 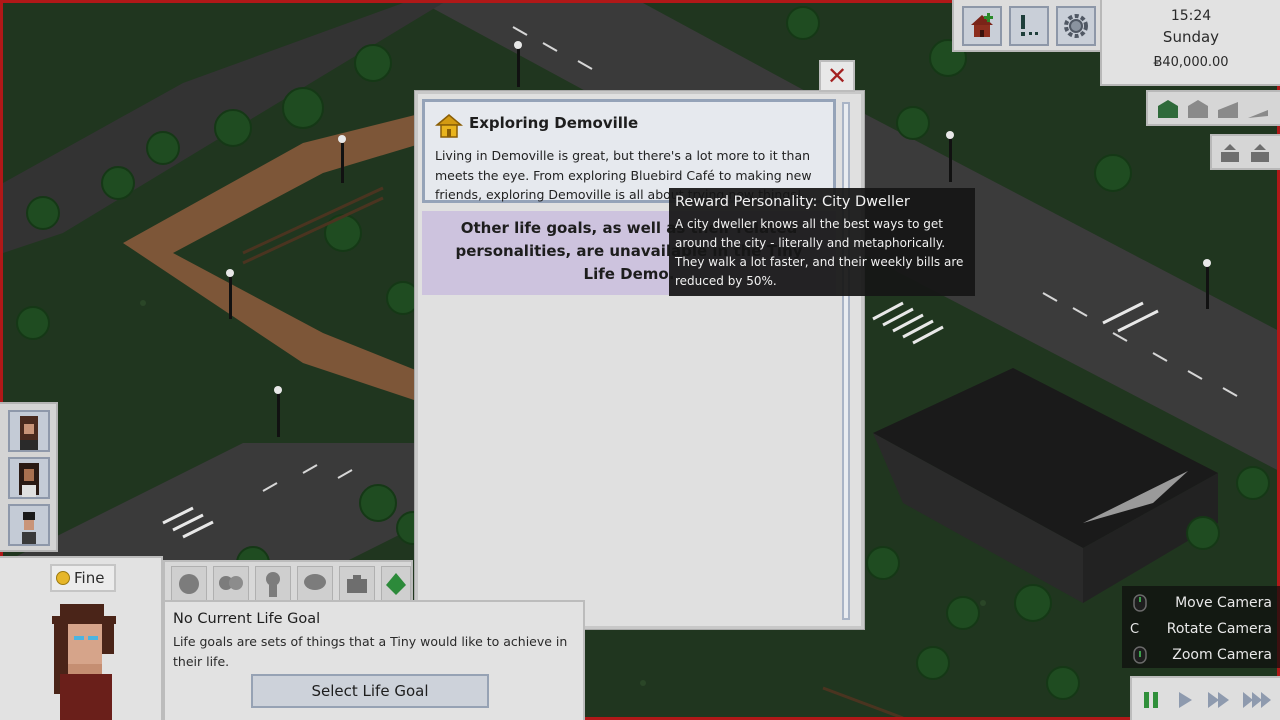 What do you see at coordinates (1213, 108) in the screenshot?
I see `camera-angle-bar` at bounding box center [1213, 108].